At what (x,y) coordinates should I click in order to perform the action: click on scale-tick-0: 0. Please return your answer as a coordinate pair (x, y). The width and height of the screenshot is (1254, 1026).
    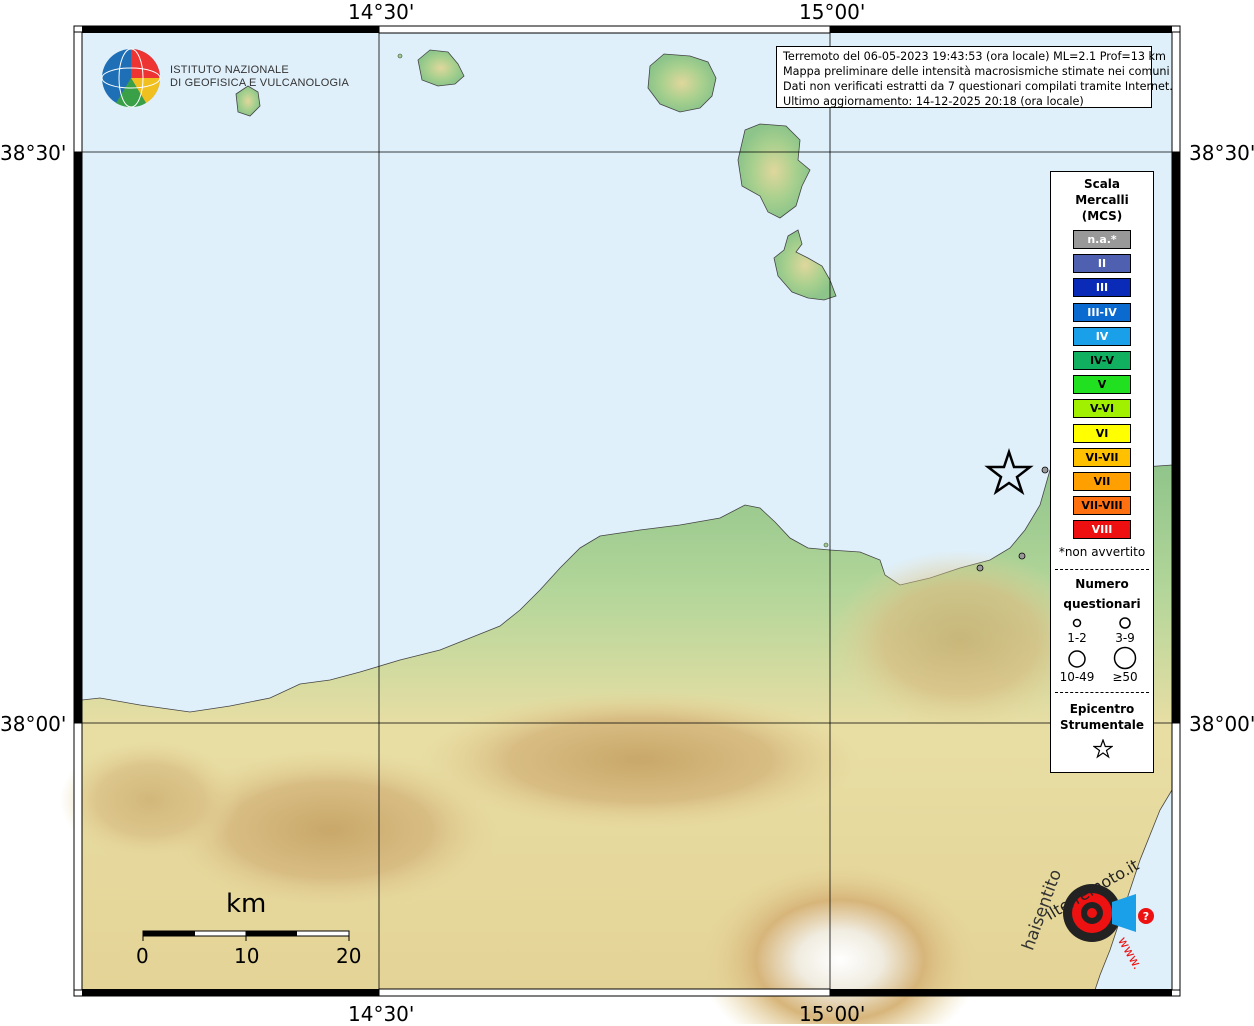
    Looking at the image, I should click on (142, 956).